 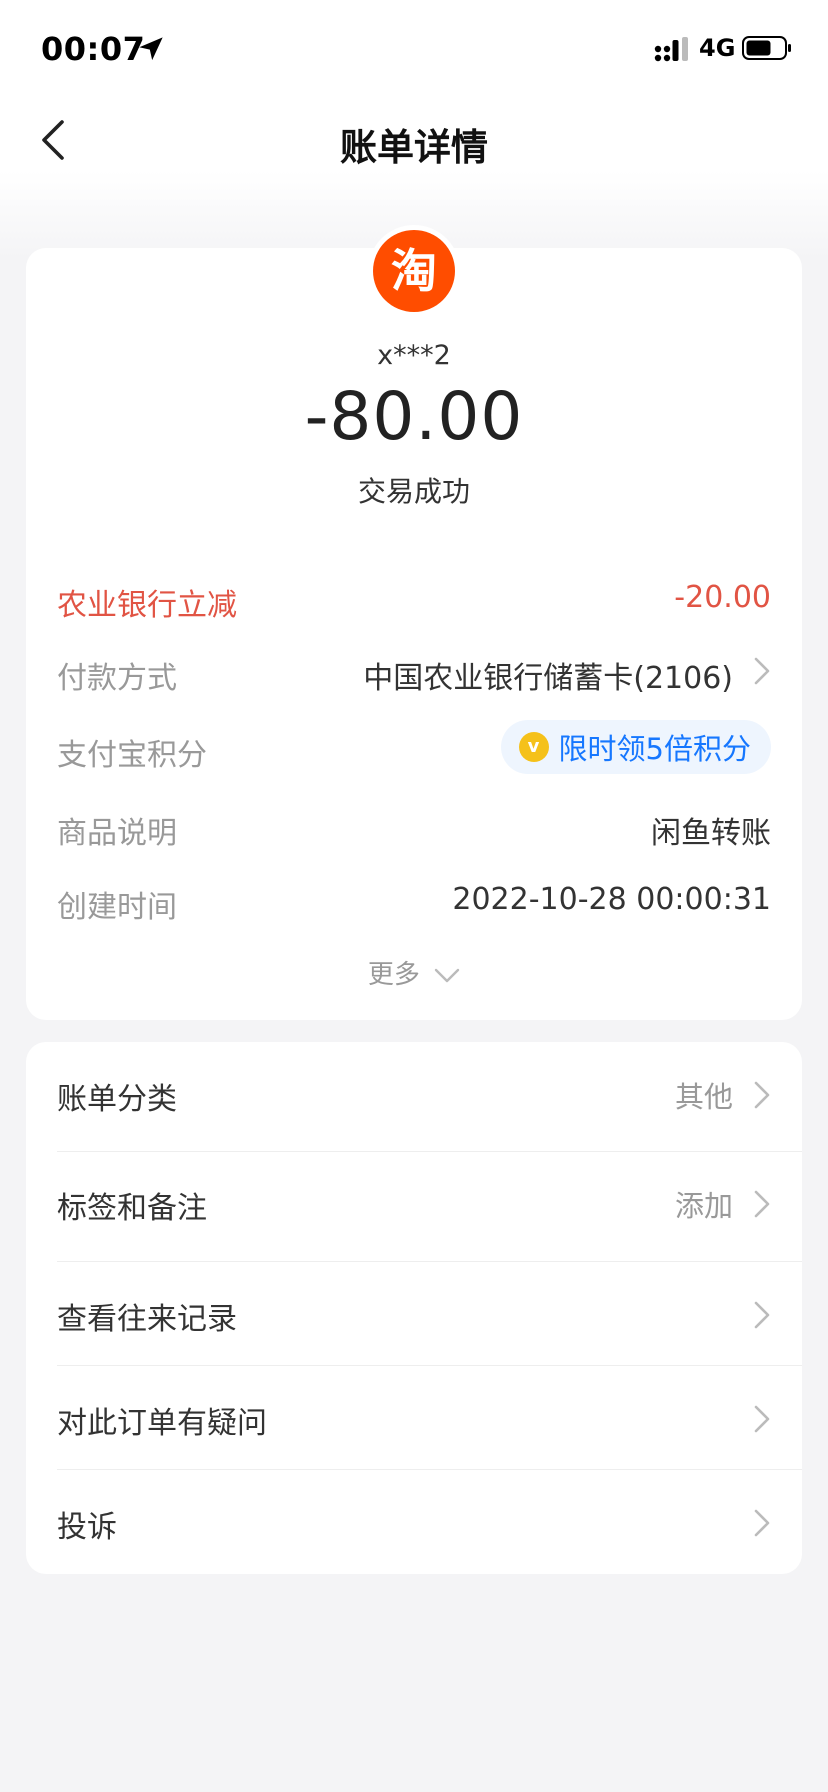 I want to click on tags-notes-label: 标签和备注, so click(x=132, y=1208).